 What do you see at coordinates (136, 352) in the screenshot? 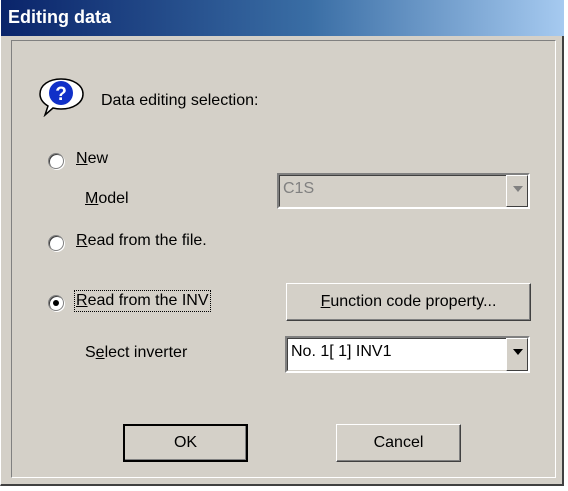
I see `select-inverter-label: Select inverter` at bounding box center [136, 352].